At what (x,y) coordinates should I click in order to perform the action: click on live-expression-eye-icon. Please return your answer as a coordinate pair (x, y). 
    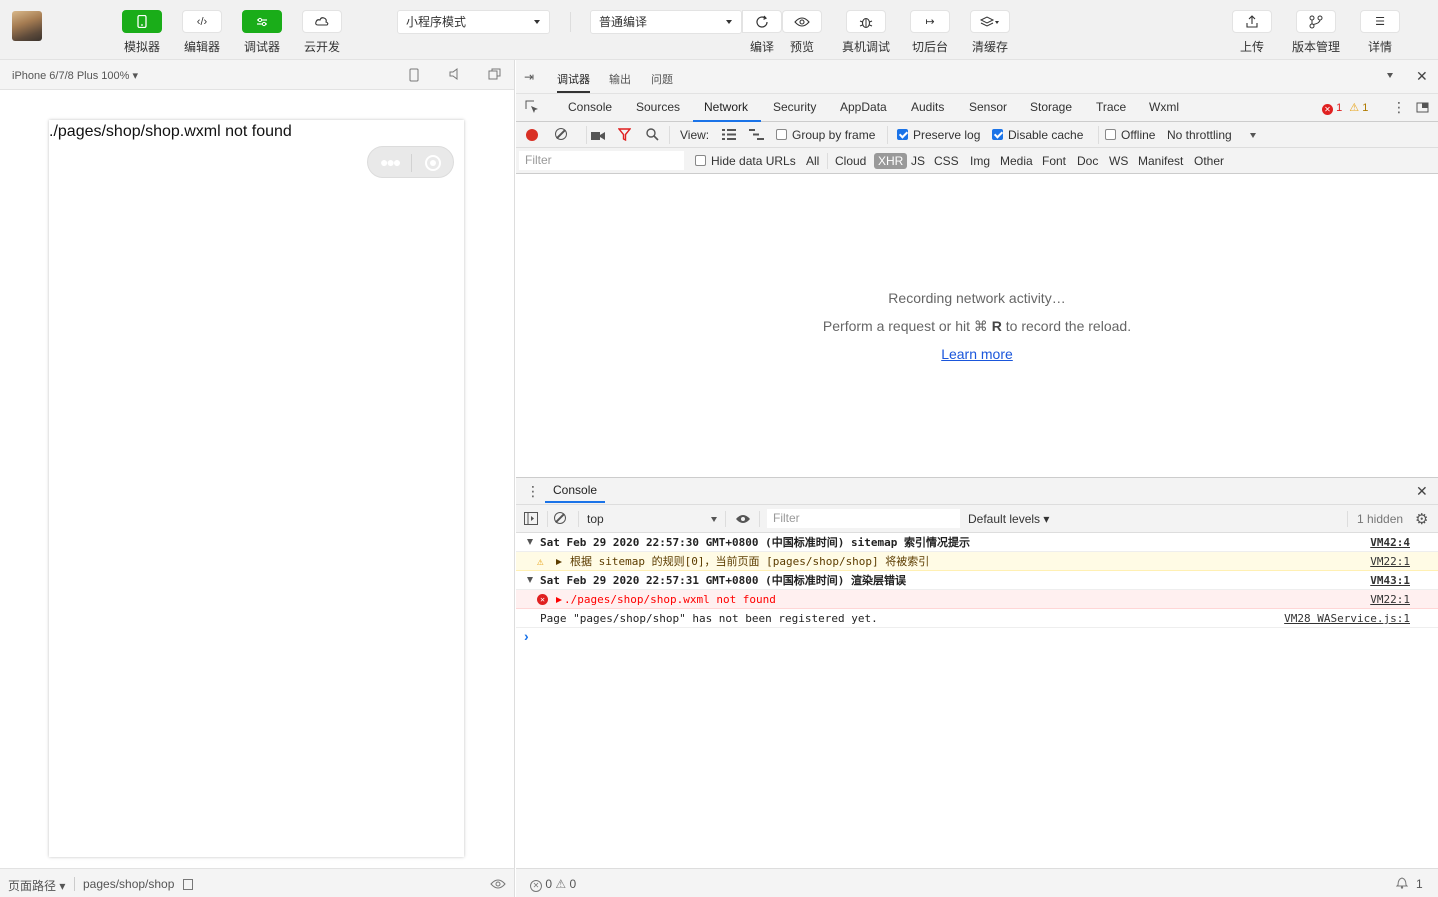
    Looking at the image, I should click on (743, 520).